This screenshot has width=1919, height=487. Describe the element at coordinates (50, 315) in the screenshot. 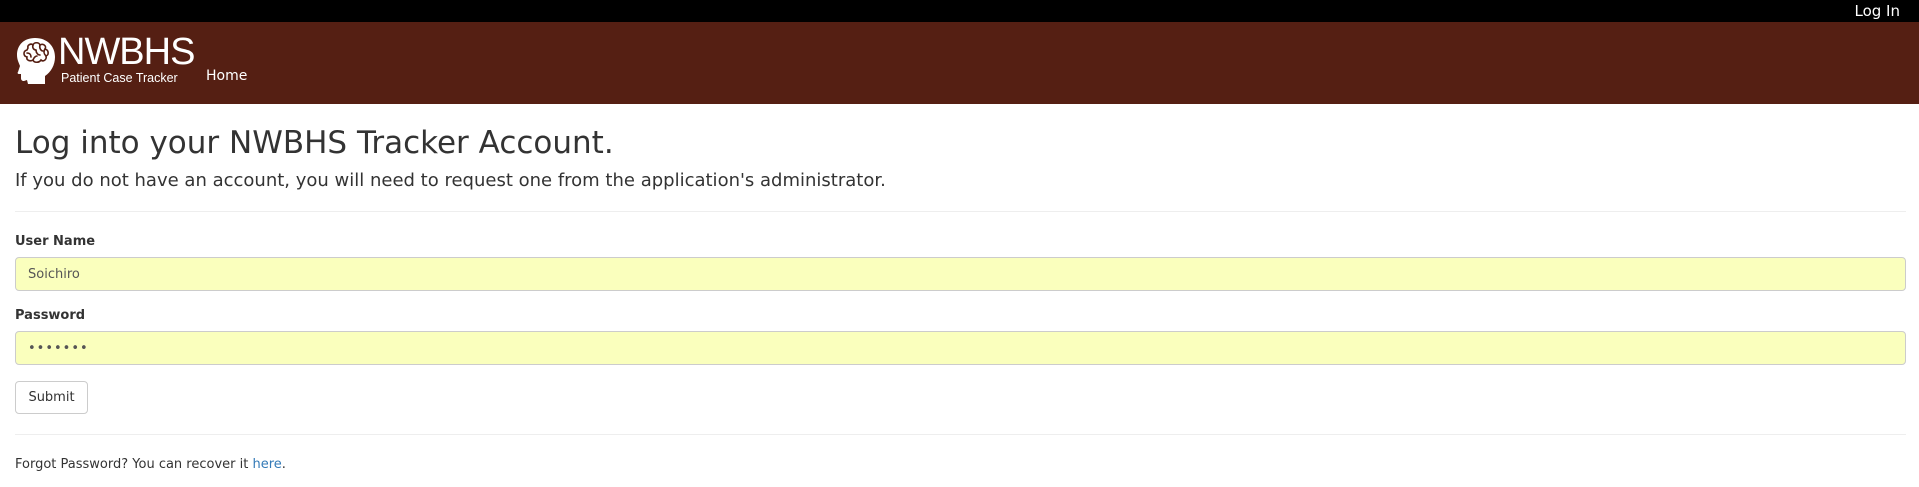

I see `password-label: Password` at that location.